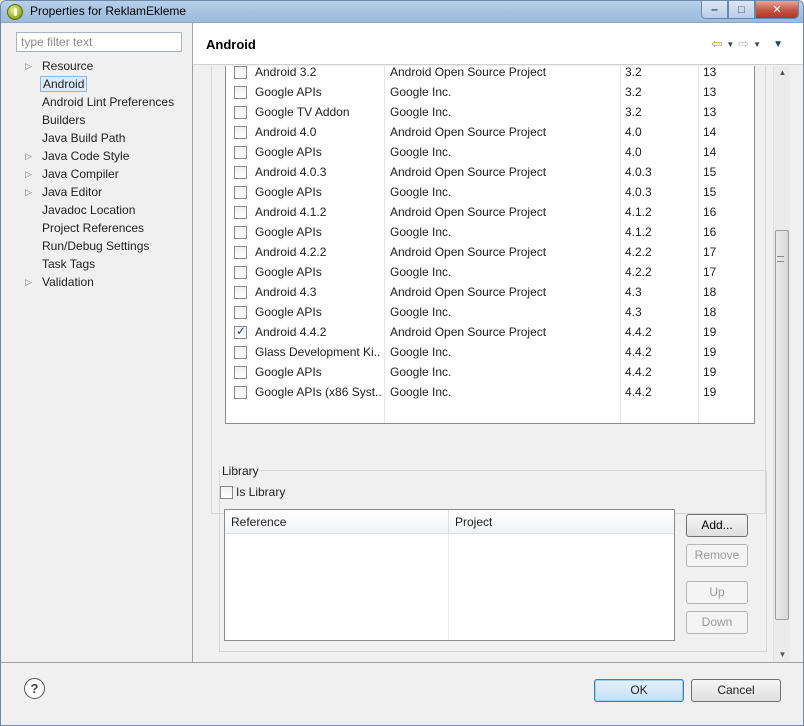  I want to click on column-header-project: Project, so click(561, 522).